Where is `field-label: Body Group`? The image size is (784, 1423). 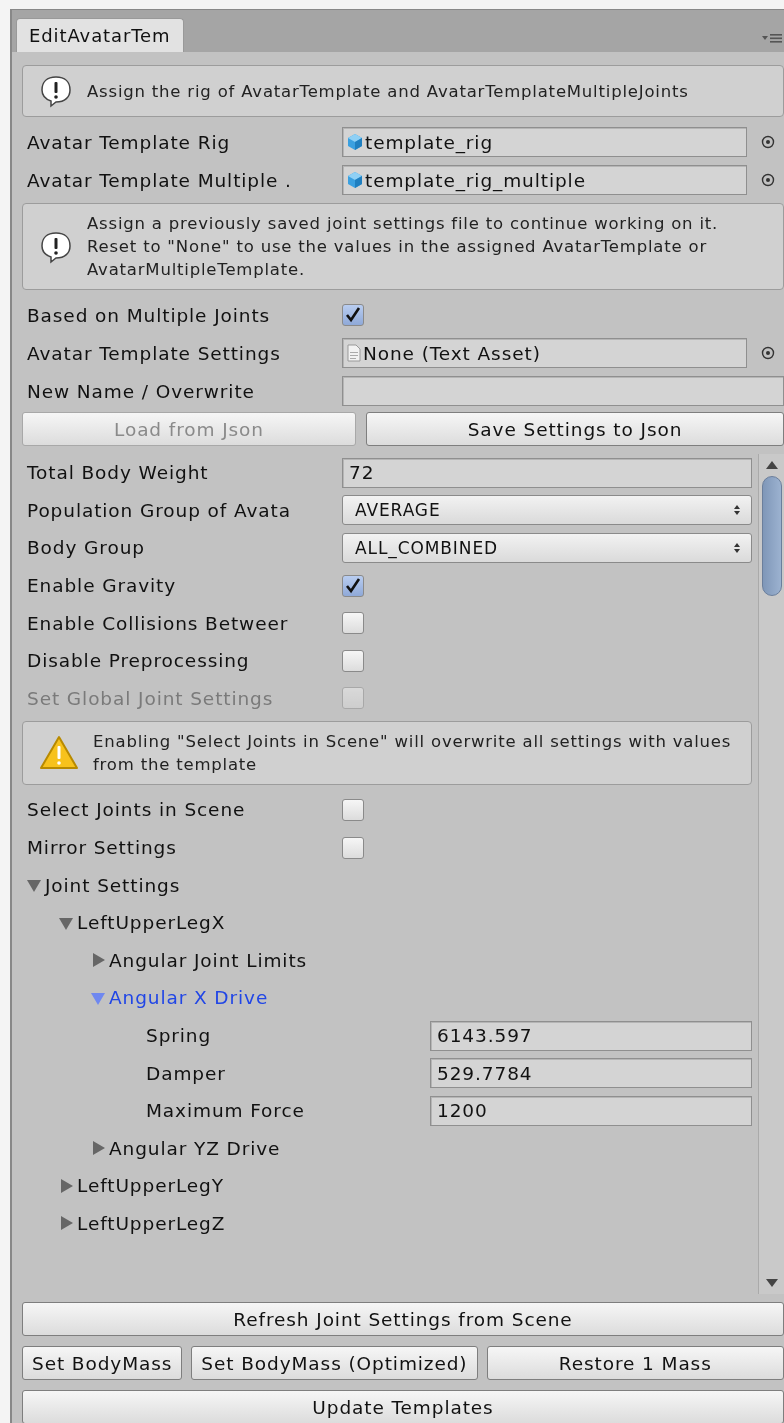
field-label: Body Group is located at coordinates (86, 548).